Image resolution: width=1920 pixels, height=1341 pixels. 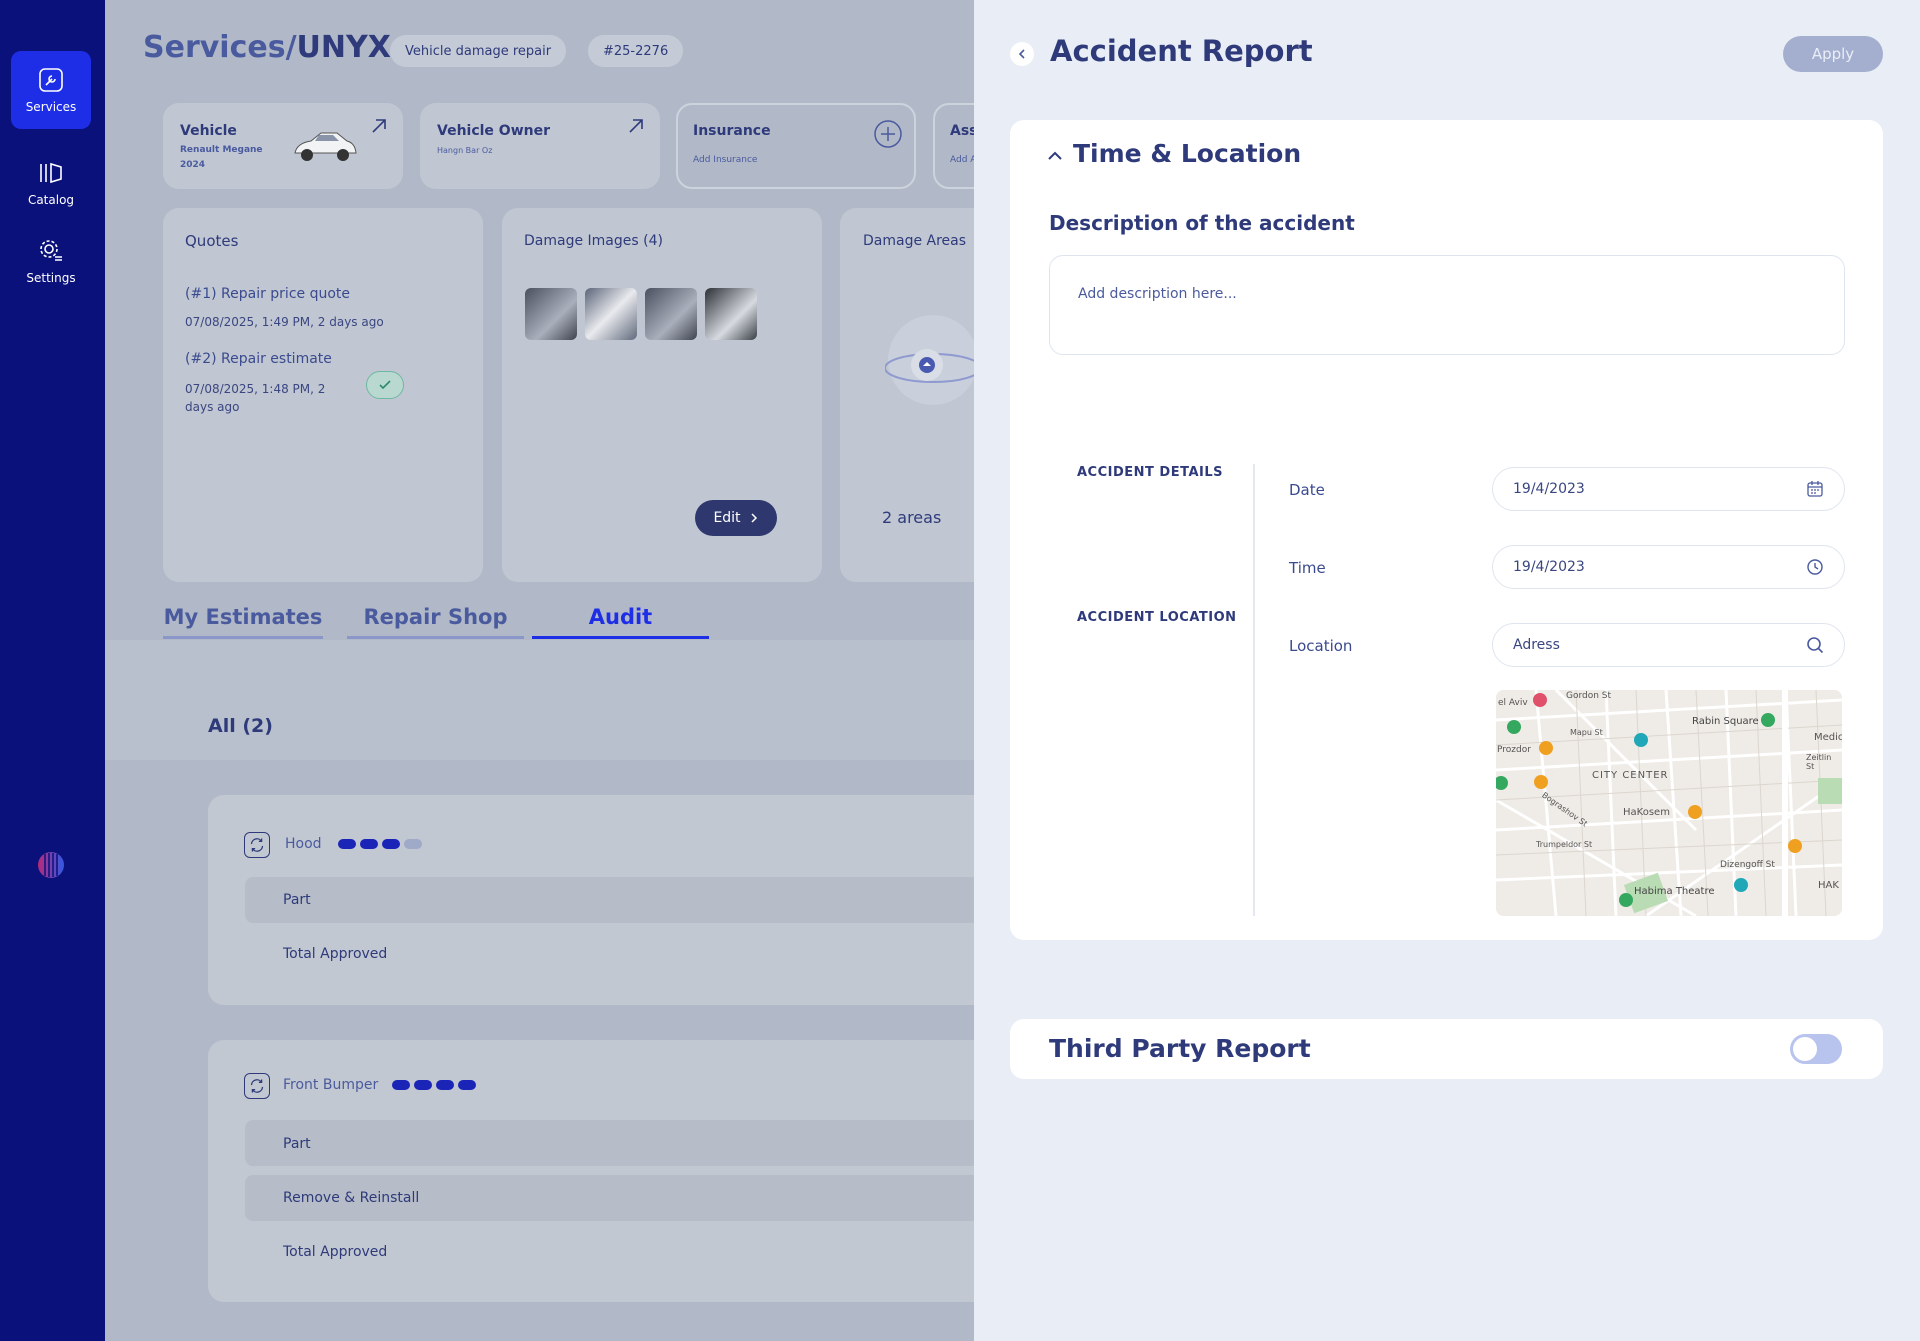 What do you see at coordinates (255, 398) in the screenshot?
I see `quote-item-date: 07/08/2025, 1:48 PM, 2 days ago` at bounding box center [255, 398].